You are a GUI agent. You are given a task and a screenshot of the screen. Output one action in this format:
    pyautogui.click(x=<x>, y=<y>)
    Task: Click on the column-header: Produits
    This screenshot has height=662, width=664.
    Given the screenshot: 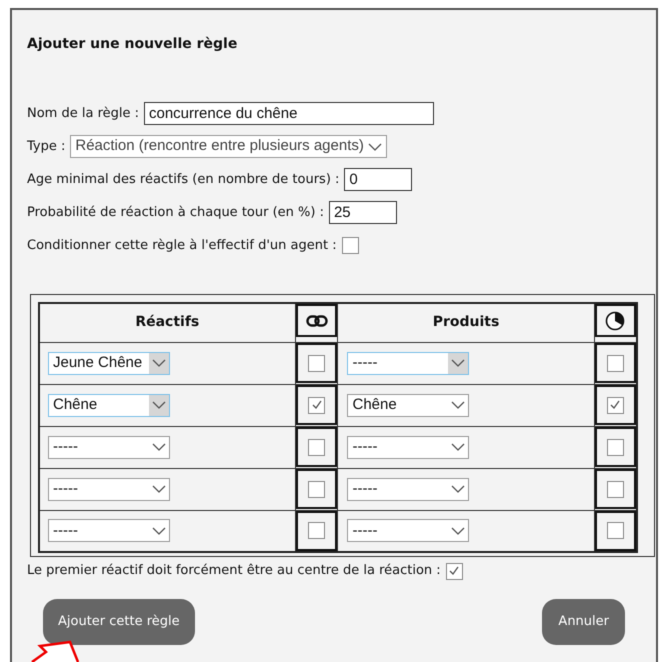 What is the action you would take?
    pyautogui.click(x=466, y=322)
    